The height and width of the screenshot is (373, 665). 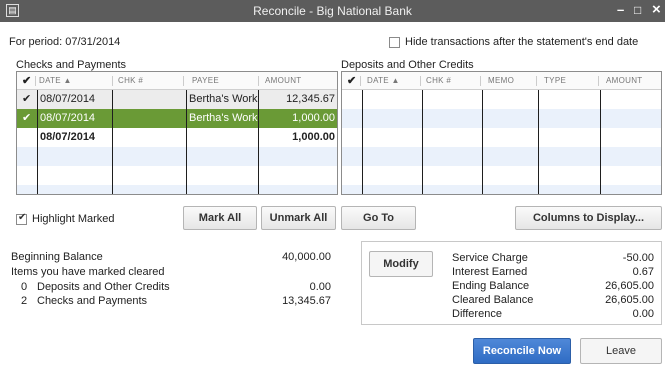 I want to click on service-charge-value: -50.00, so click(x=638, y=258).